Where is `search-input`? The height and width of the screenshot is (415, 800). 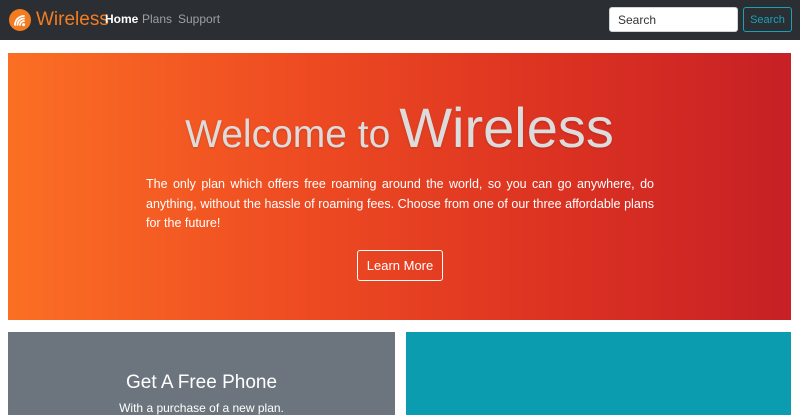
search-input is located at coordinates (673, 19).